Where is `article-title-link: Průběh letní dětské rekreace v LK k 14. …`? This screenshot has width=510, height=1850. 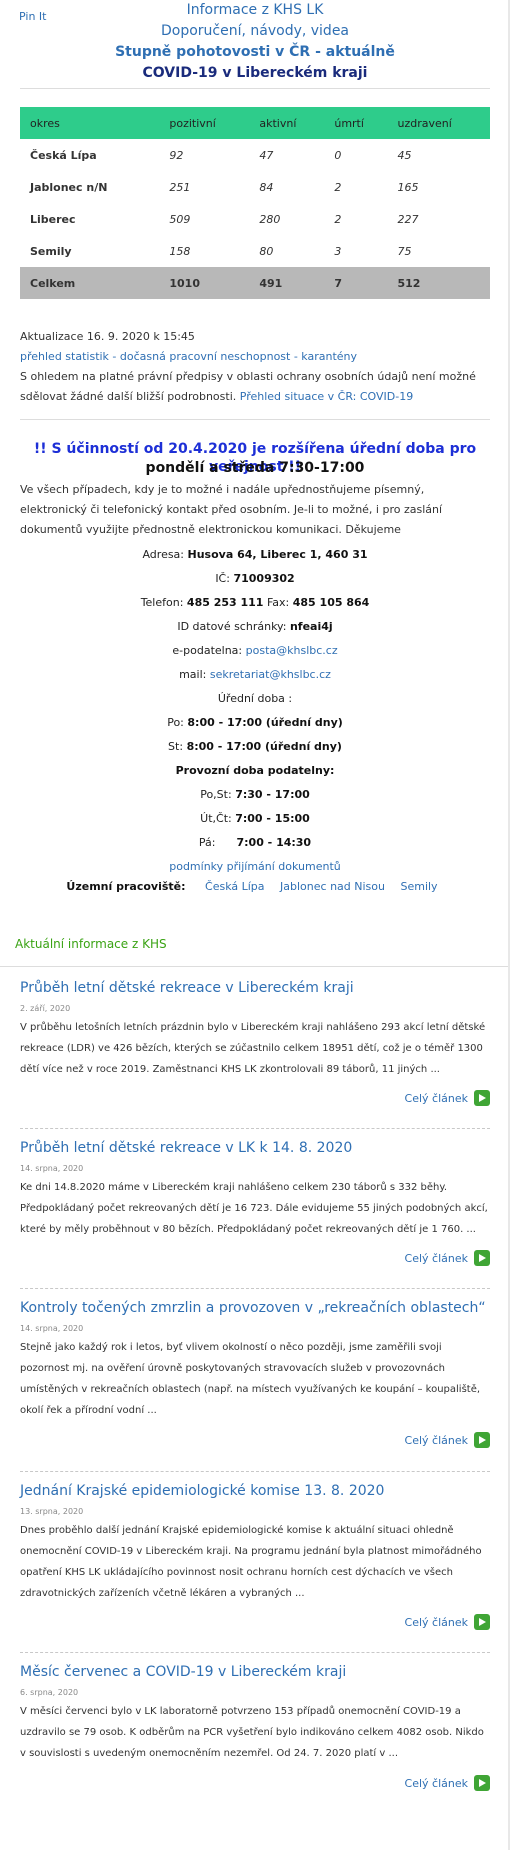 article-title-link: Průběh letní dětské rekreace v LK k 14. … is located at coordinates (255, 1148).